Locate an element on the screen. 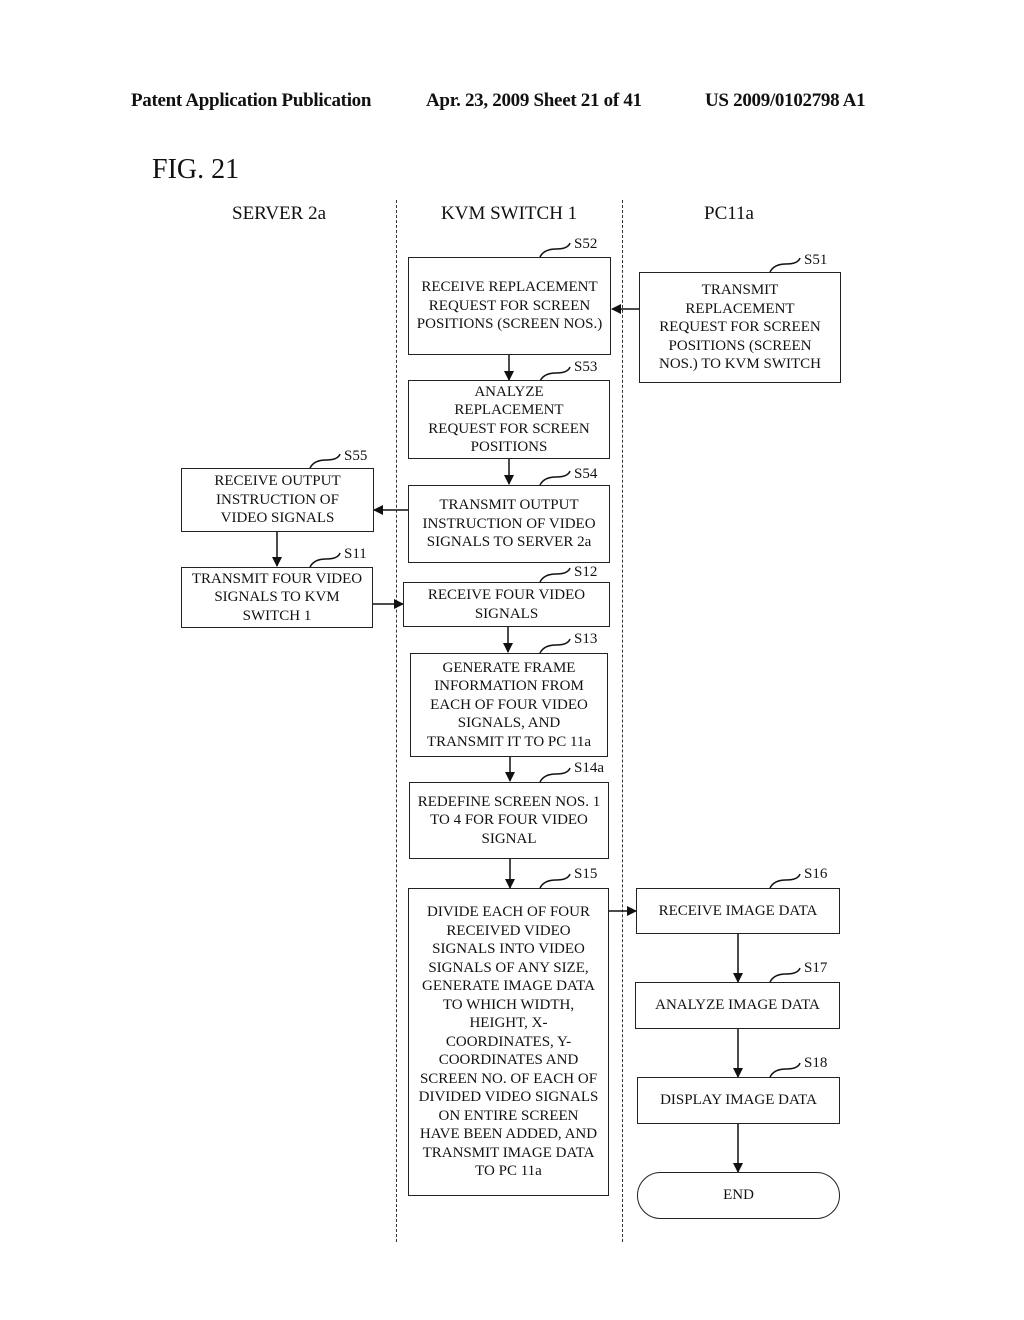  leader-s54 is located at coordinates (555, 478).